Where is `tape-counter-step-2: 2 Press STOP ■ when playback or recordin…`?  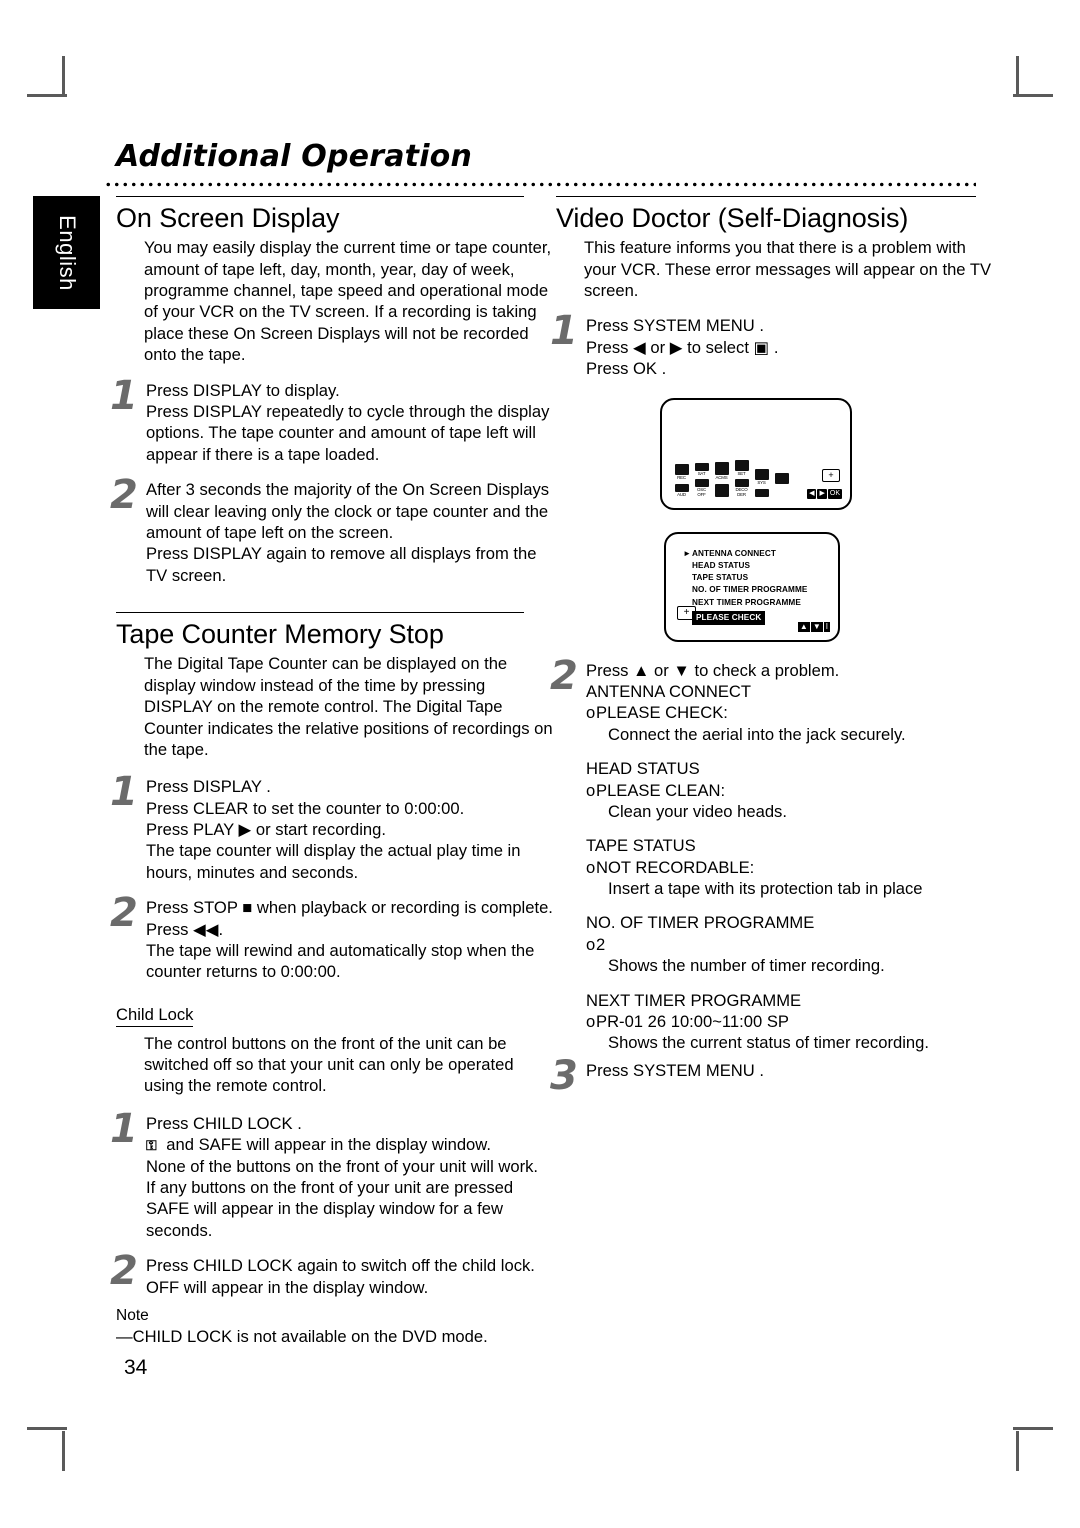 tape-counter-step-2: 2 Press STOP ■ when playback or recordin… is located at coordinates (333, 938).